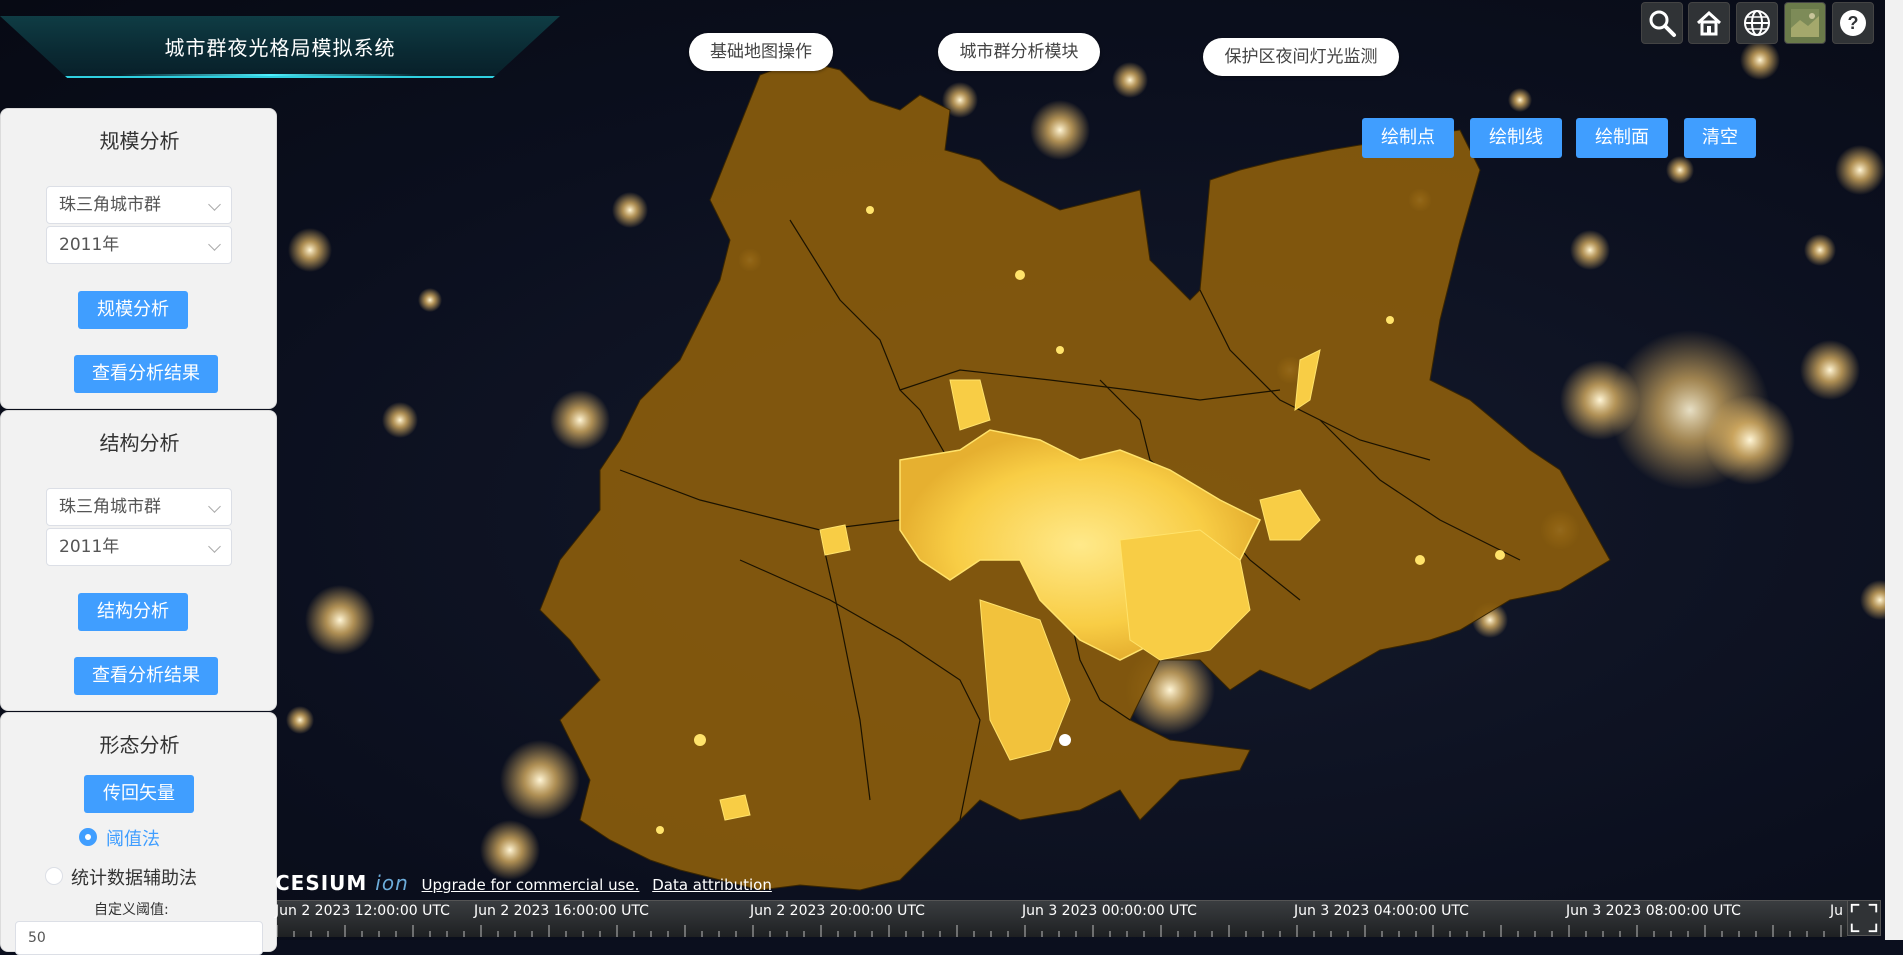 The width and height of the screenshot is (1903, 955). I want to click on help-icon-glyph: ?, so click(1853, 23).